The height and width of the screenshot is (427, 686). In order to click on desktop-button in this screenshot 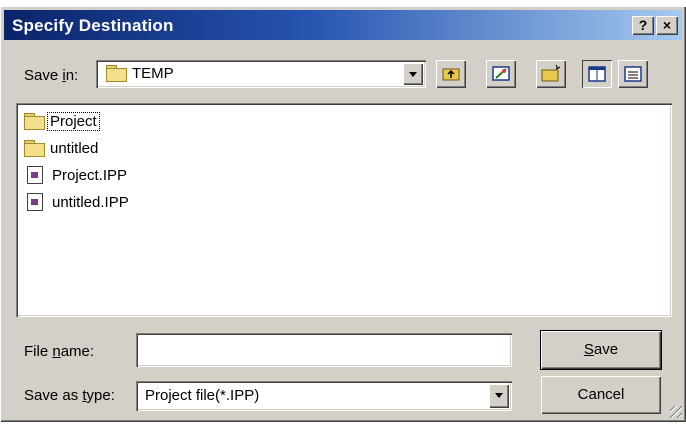, I will do `click(501, 74)`.